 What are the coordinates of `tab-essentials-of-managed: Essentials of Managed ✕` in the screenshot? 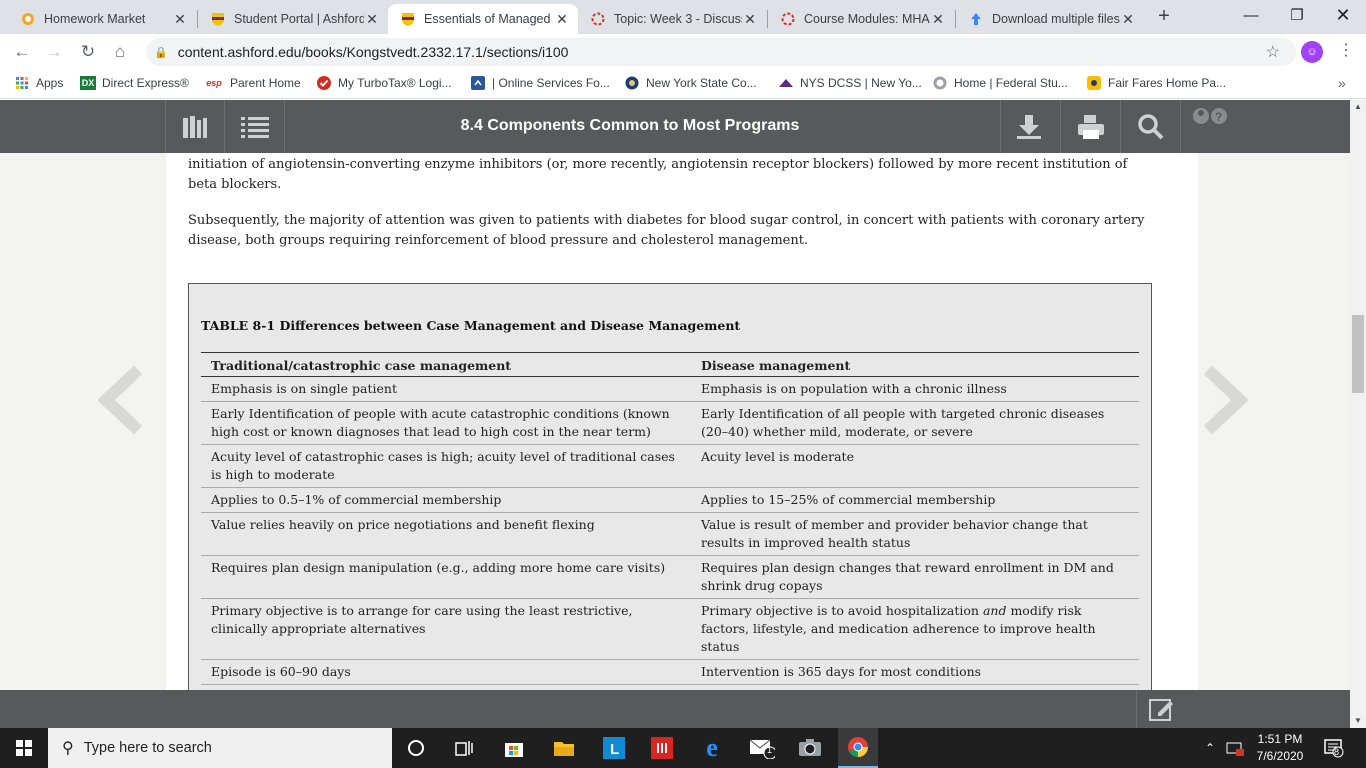 It's located at (483, 19).